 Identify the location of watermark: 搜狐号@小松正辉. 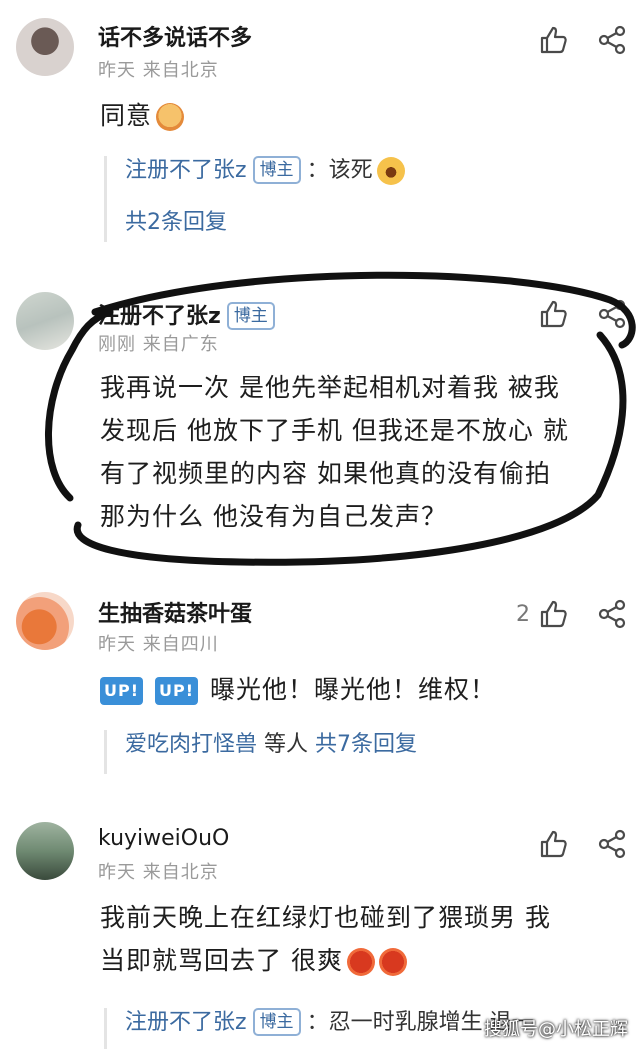
(556, 1029).